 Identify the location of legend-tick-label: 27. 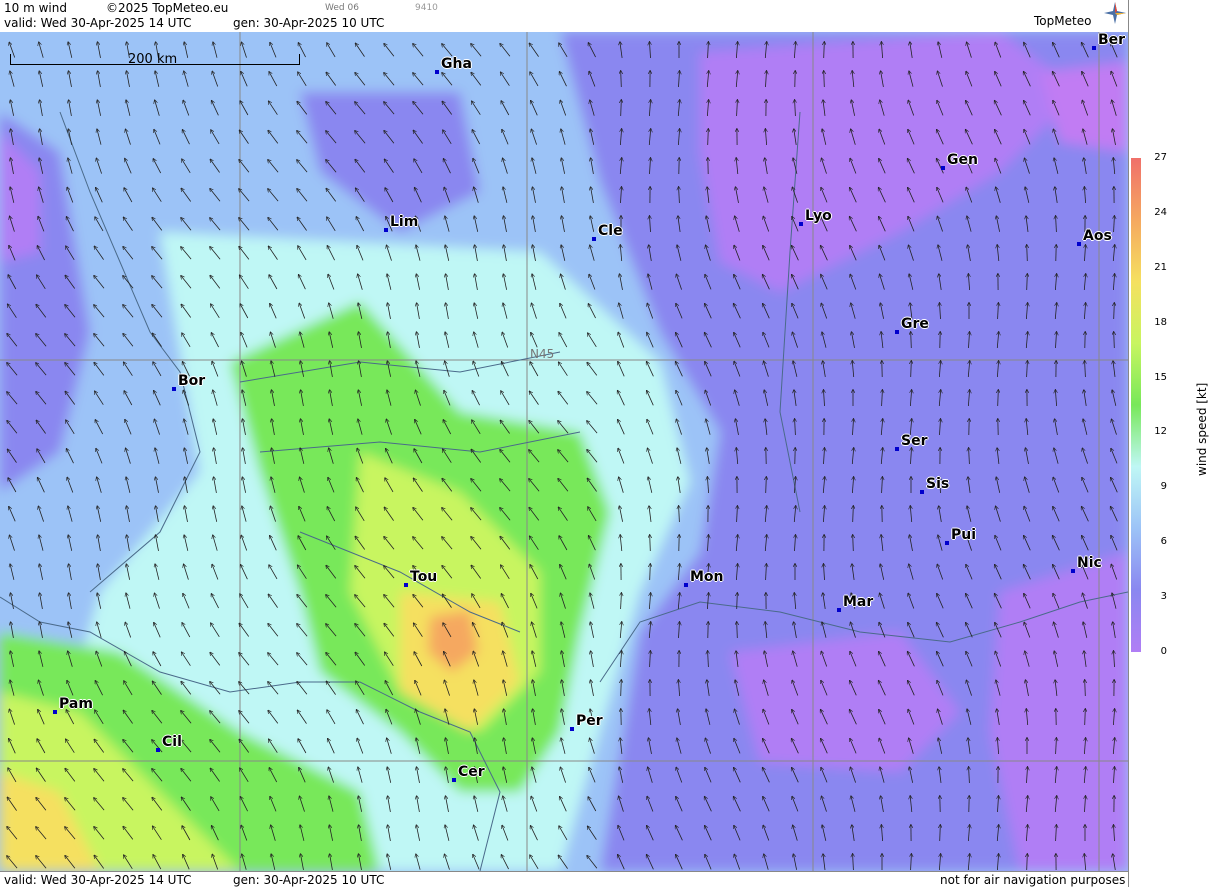
(1154, 157).